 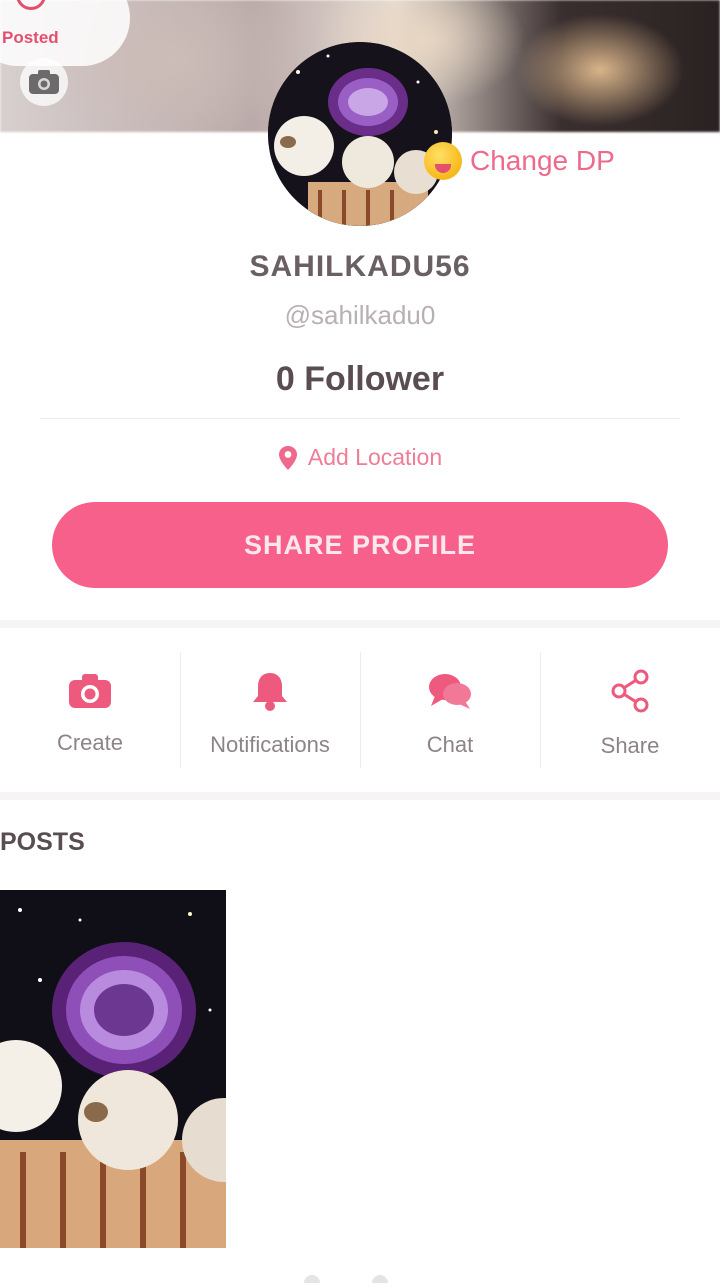 I want to click on chat-button: Chat, so click(x=450, y=714).